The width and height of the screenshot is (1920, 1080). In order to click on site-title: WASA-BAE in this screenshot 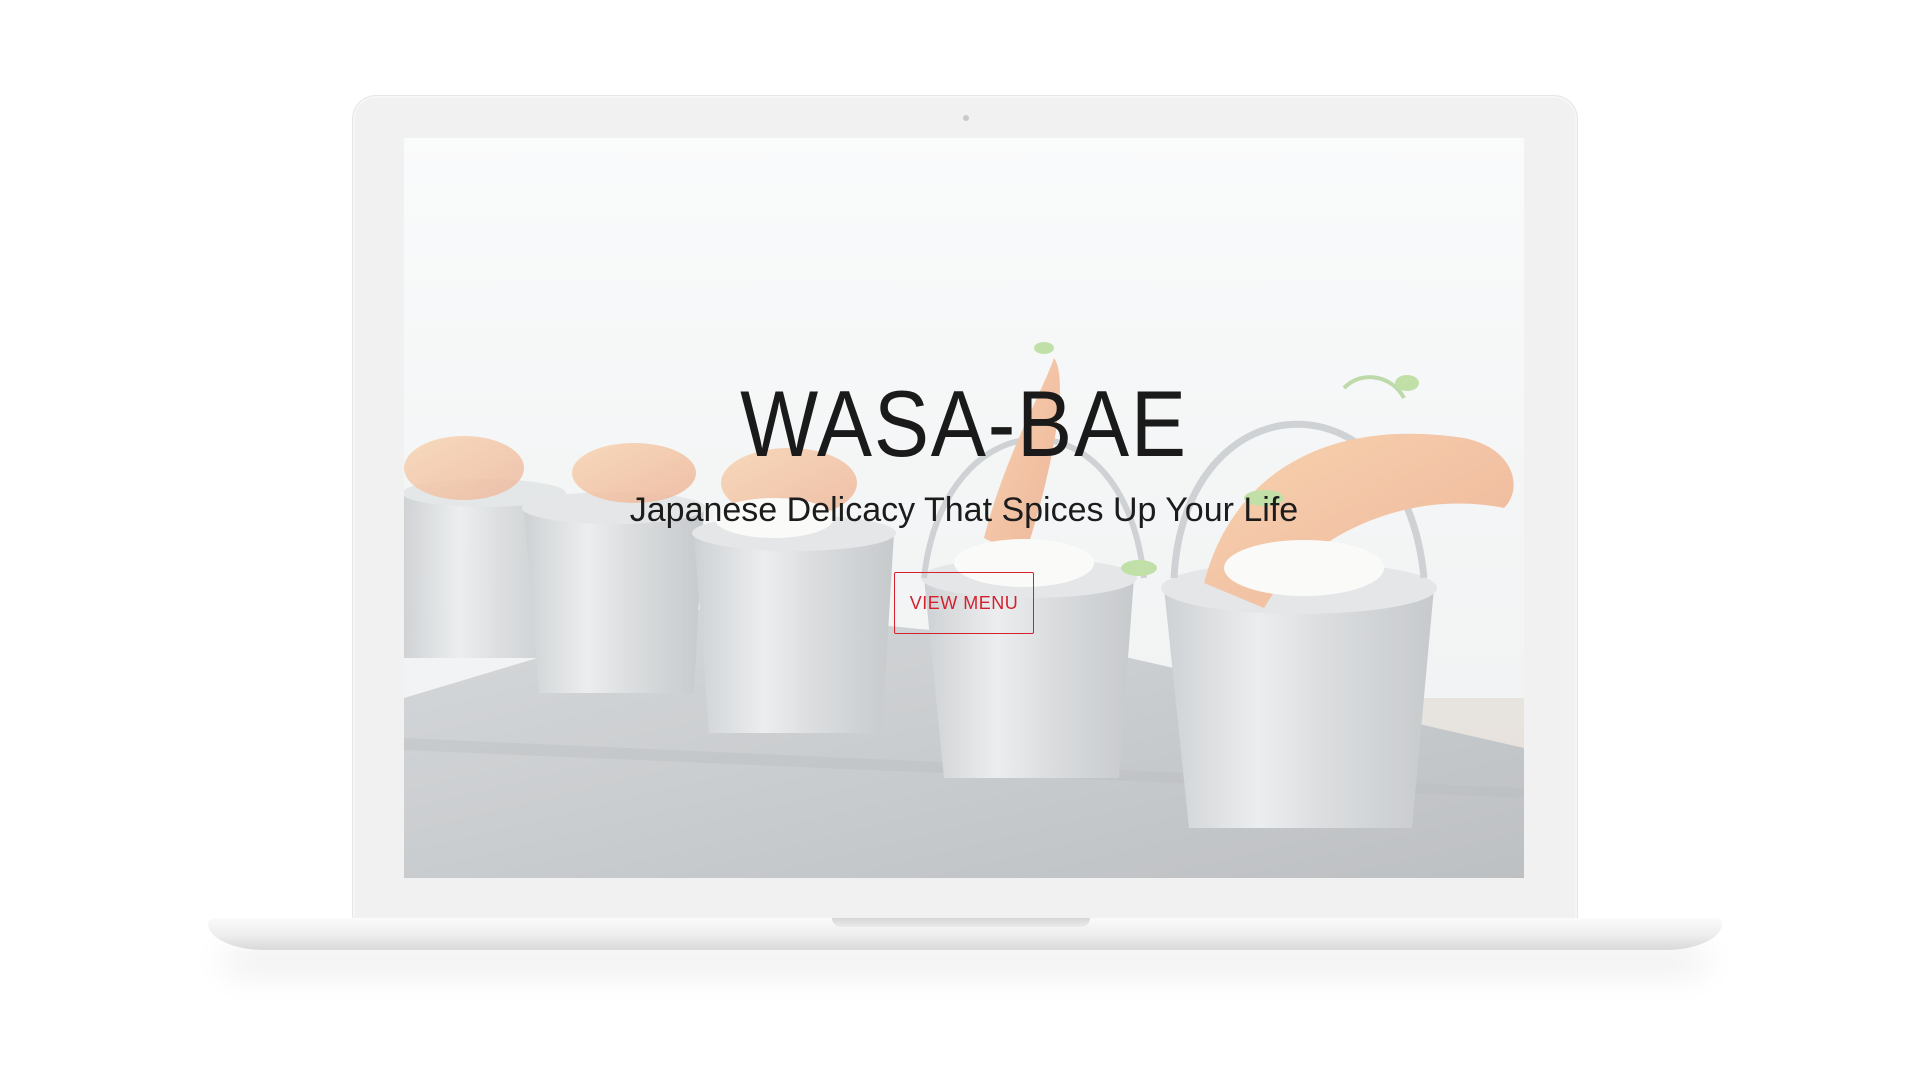, I will do `click(964, 423)`.